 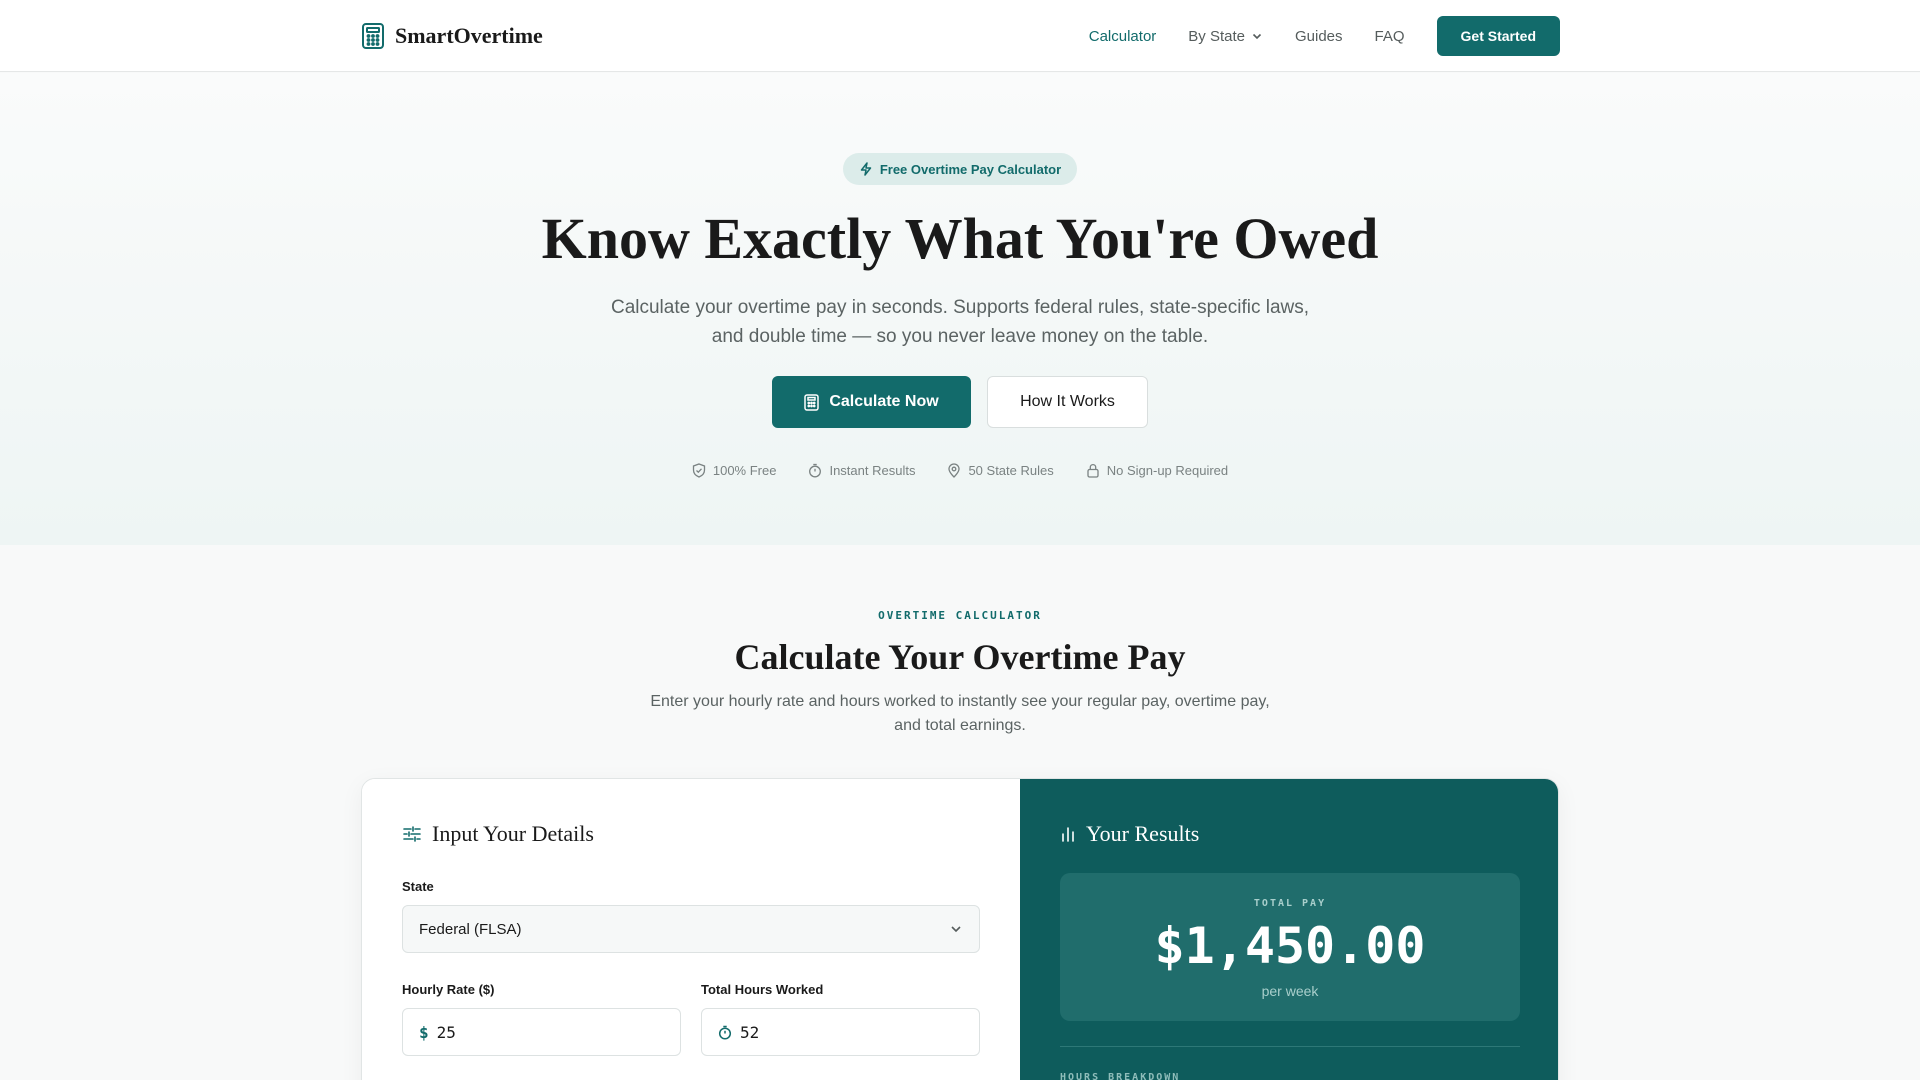 I want to click on trust-item: Instant Results, so click(x=861, y=470).